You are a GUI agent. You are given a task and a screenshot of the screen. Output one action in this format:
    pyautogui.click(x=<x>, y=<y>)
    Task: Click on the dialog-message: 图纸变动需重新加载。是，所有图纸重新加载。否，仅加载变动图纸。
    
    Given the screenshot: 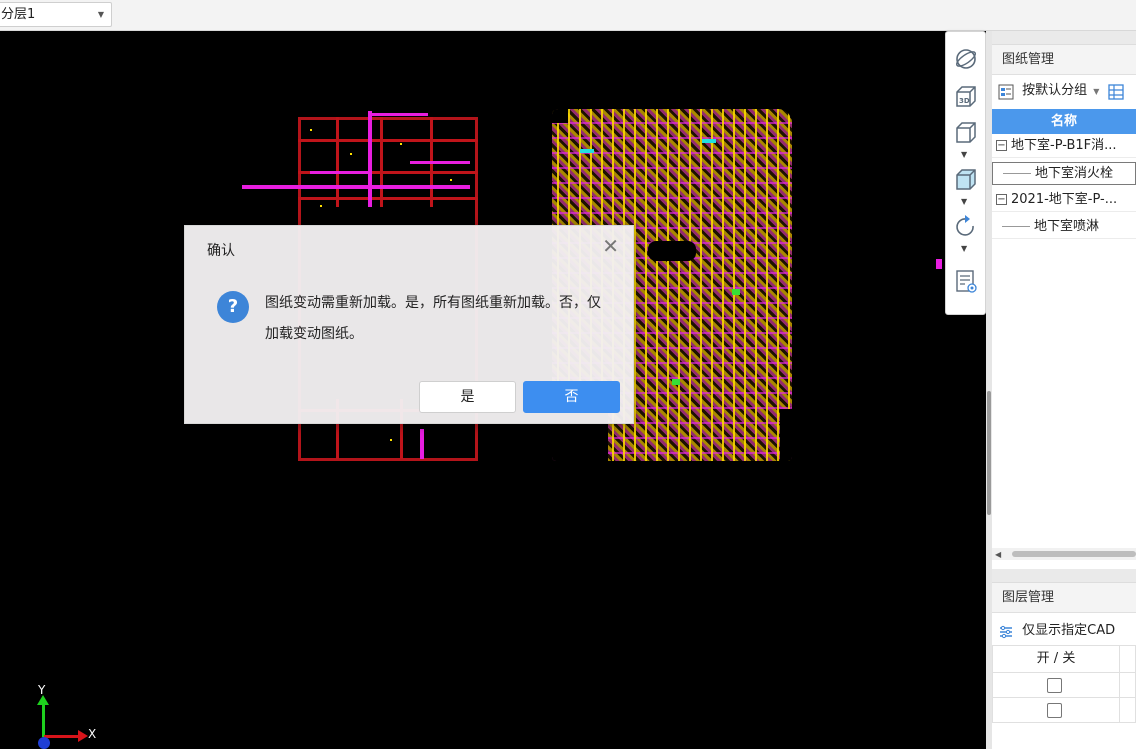 What is the action you would take?
    pyautogui.click(x=433, y=318)
    